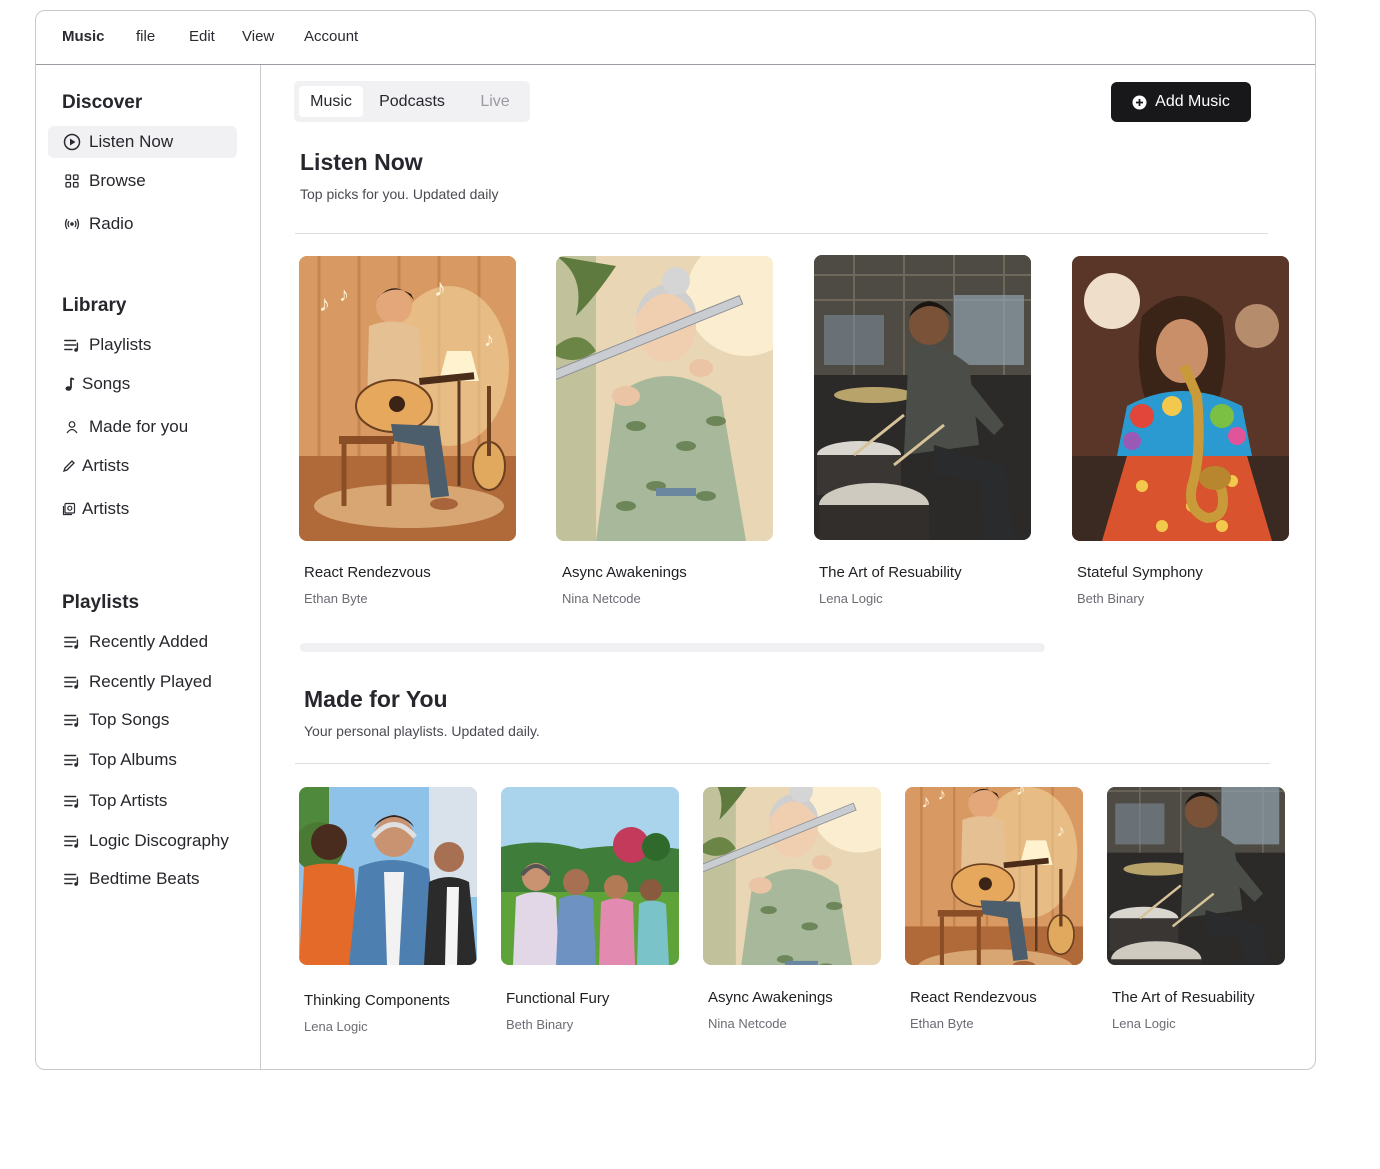 This screenshot has height=1169, width=1380. Describe the element at coordinates (376, 699) in the screenshot. I see `made-for-you-title: Made for You` at that location.